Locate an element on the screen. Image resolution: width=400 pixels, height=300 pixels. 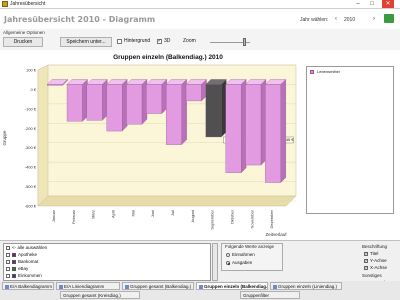
category-list-scrollbar is located at coordinates (215, 262).